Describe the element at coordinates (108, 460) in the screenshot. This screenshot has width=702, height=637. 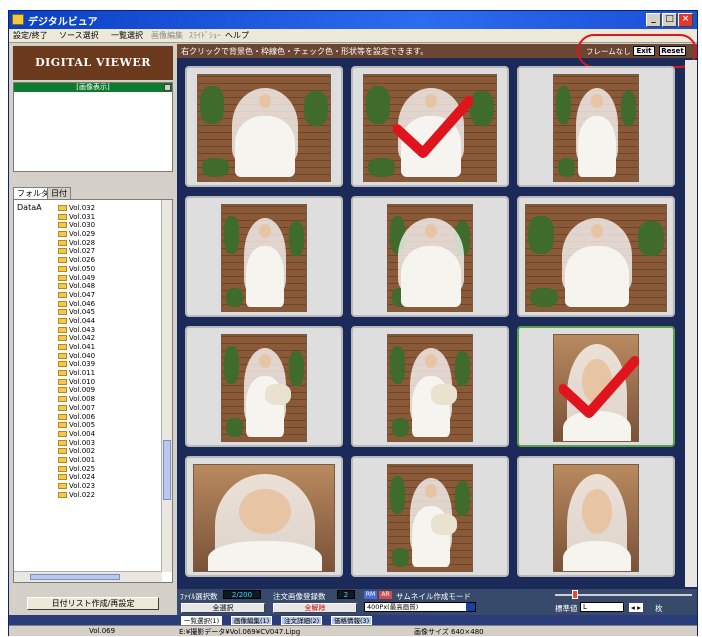
I see `folder-item: Vol.001` at that location.